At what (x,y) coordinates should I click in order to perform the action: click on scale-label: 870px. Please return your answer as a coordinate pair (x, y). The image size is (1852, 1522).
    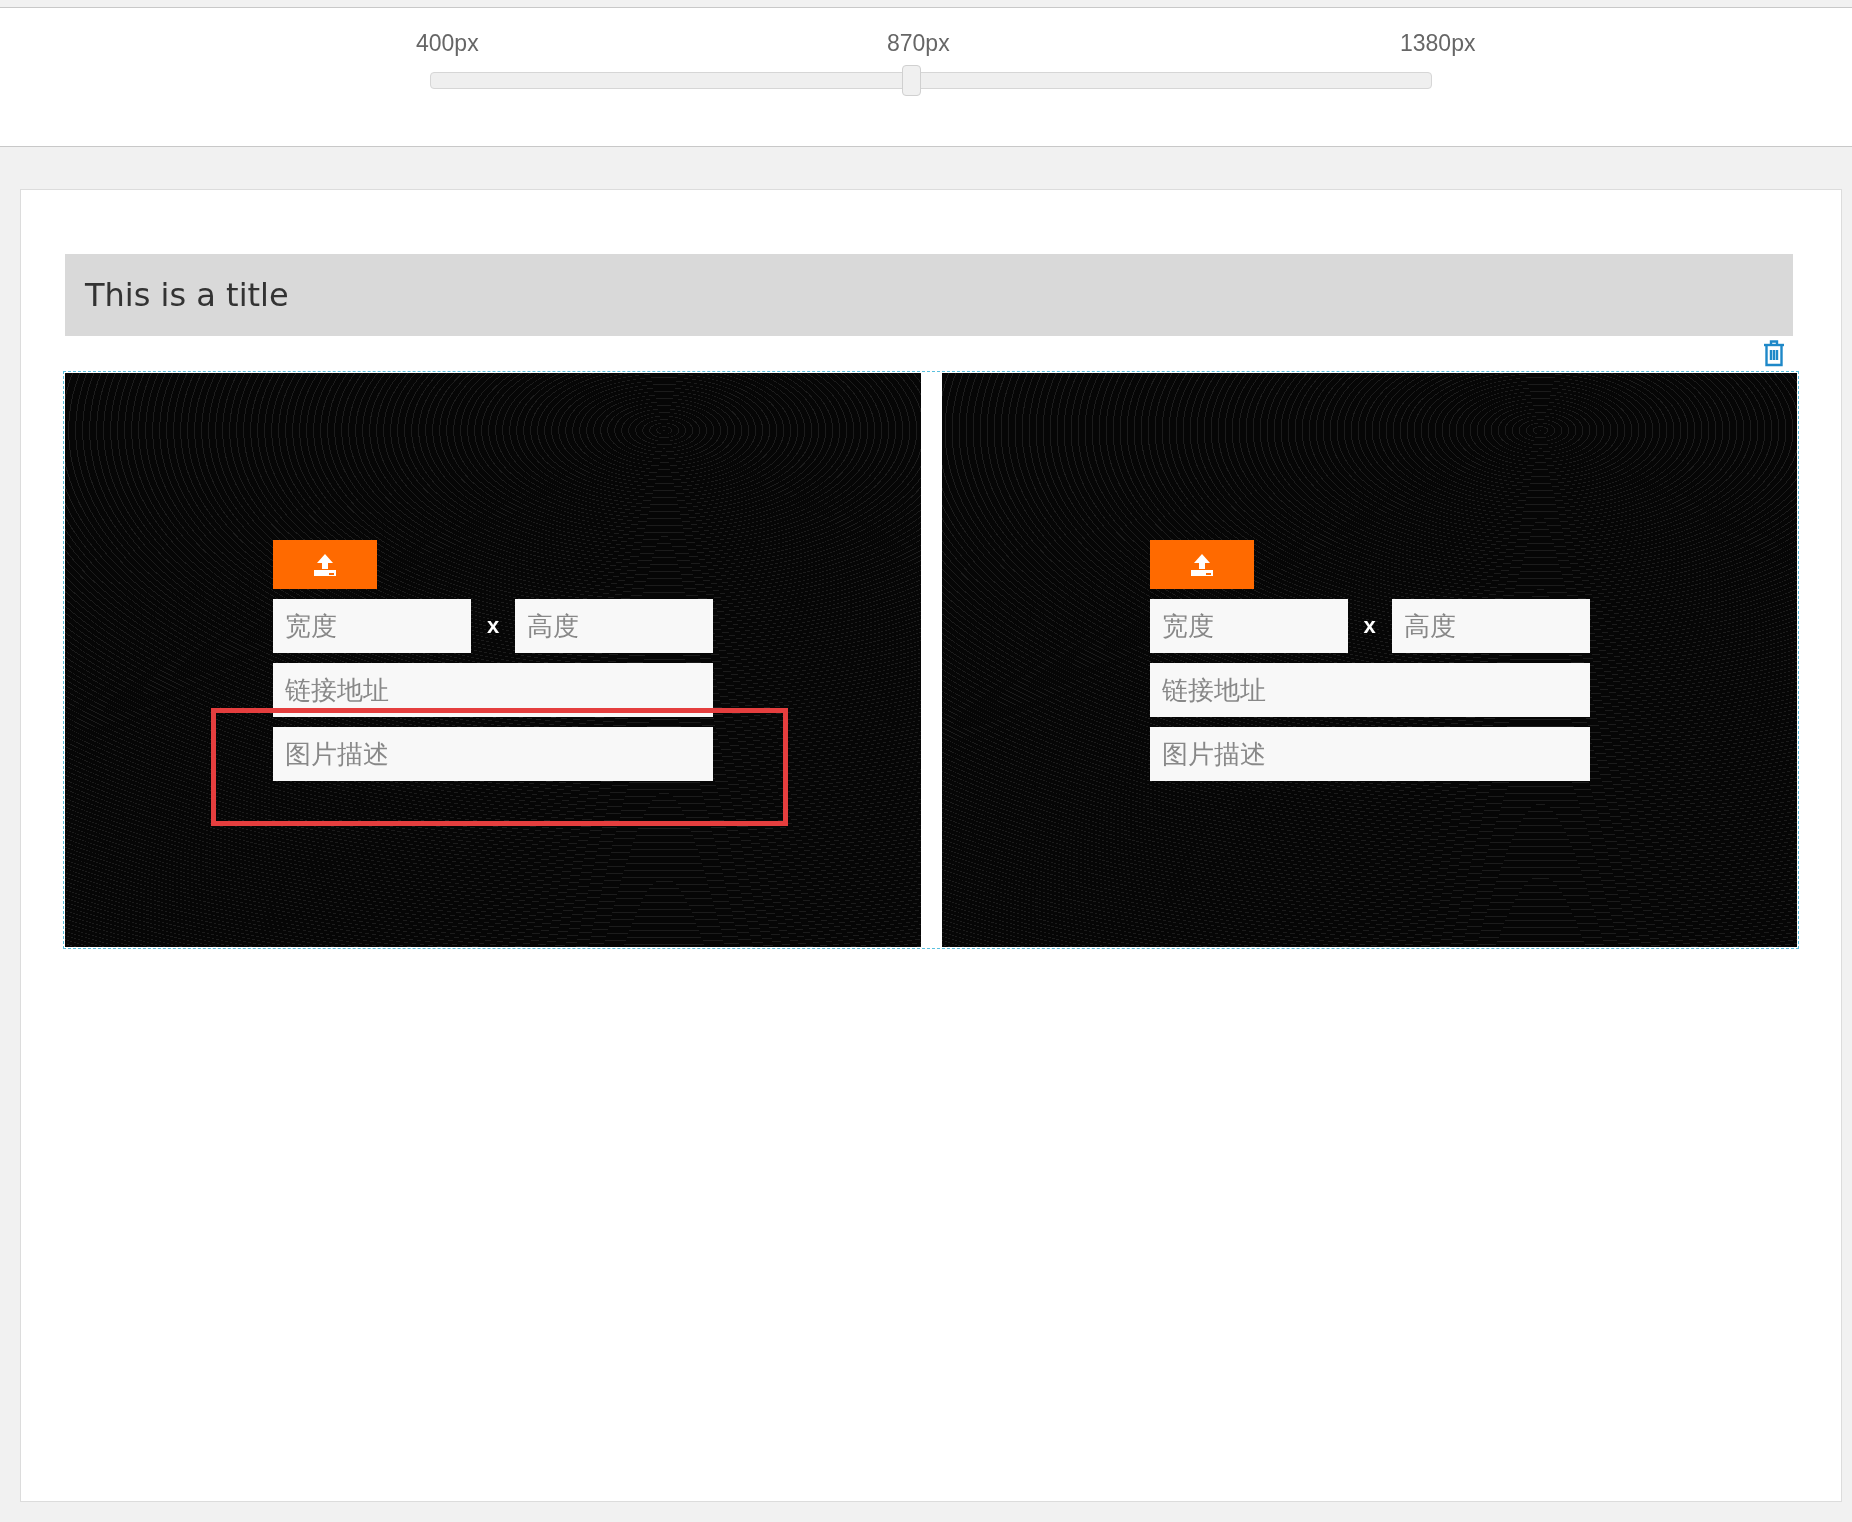
    Looking at the image, I should click on (918, 43).